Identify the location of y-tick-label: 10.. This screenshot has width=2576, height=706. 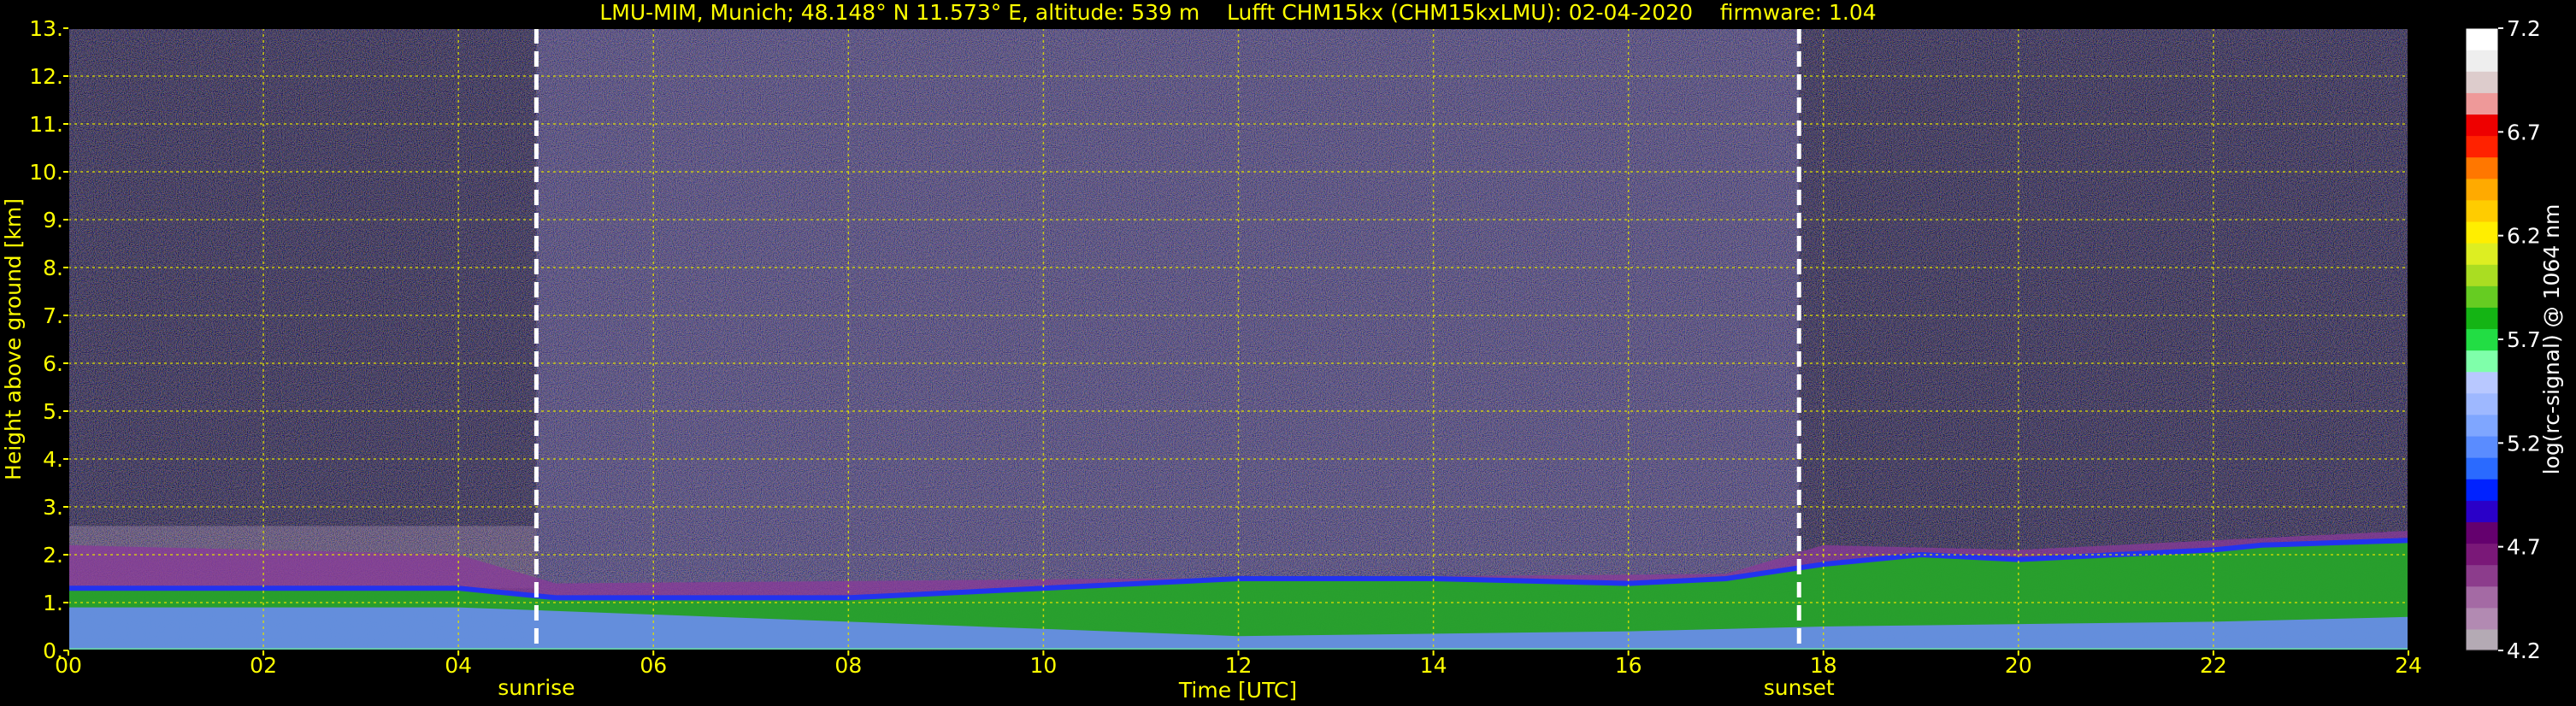
(46, 172).